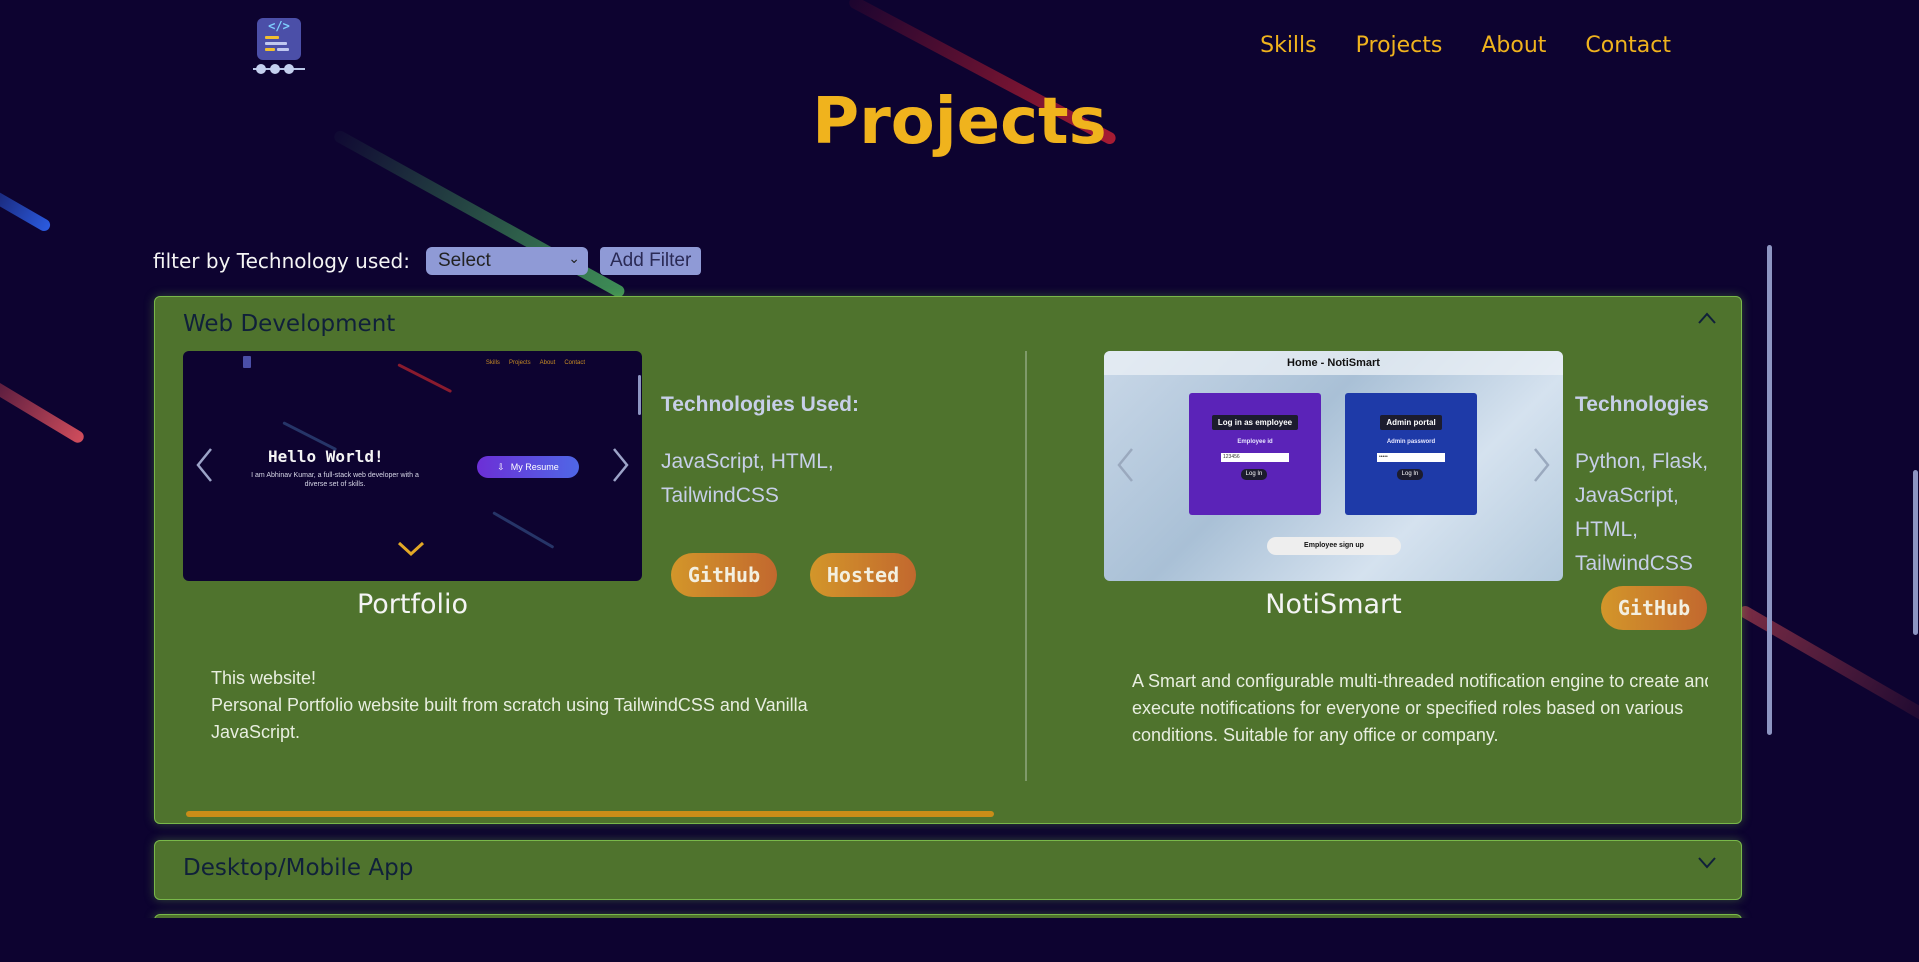 The image size is (1919, 962). I want to click on preview-window-title: Home - NotiSmart, so click(1333, 363).